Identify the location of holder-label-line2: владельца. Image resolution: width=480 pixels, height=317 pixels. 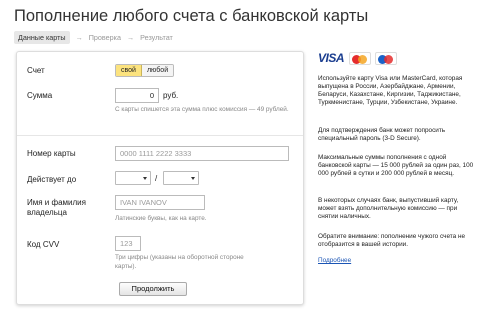
(47, 212).